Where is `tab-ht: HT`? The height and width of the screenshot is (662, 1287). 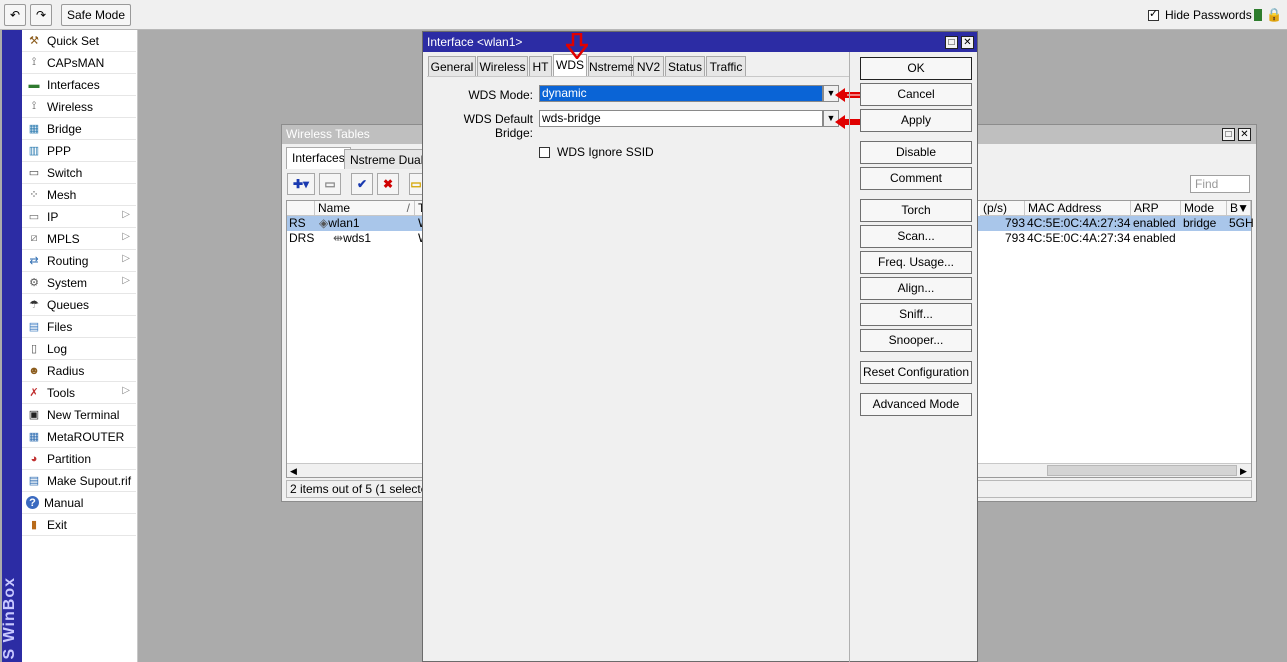
tab-ht: HT is located at coordinates (540, 66).